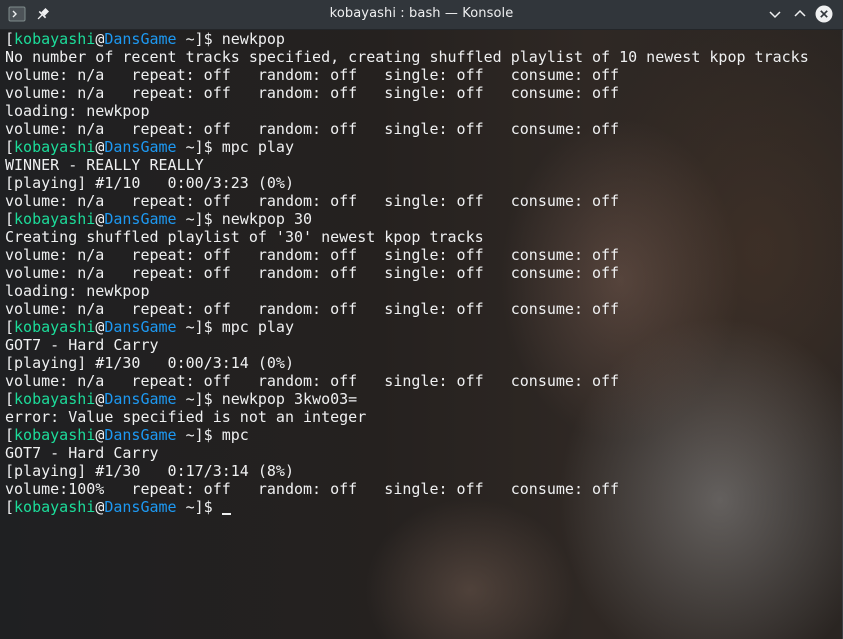 This screenshot has width=843, height=639. Describe the element at coordinates (824, 14) in the screenshot. I see `close-icon` at that location.